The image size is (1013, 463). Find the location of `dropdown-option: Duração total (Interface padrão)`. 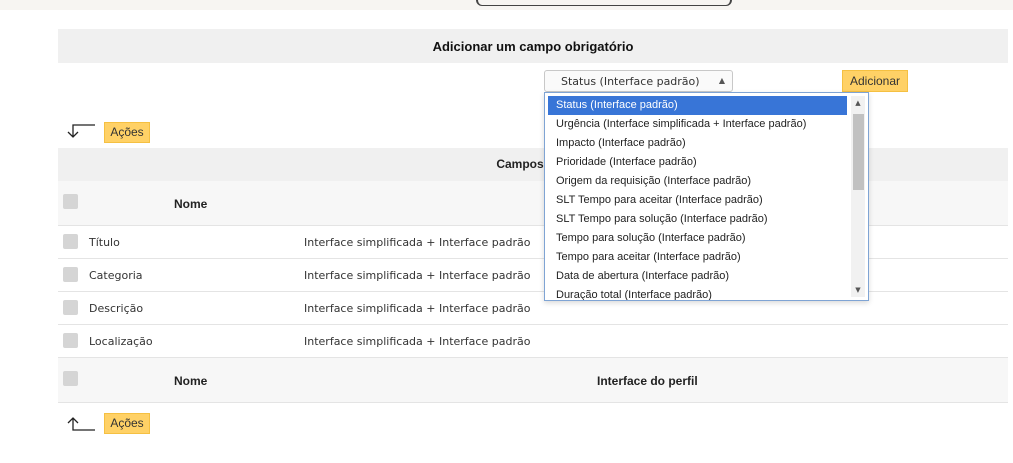

dropdown-option: Duração total (Interface padrão) is located at coordinates (697, 293).